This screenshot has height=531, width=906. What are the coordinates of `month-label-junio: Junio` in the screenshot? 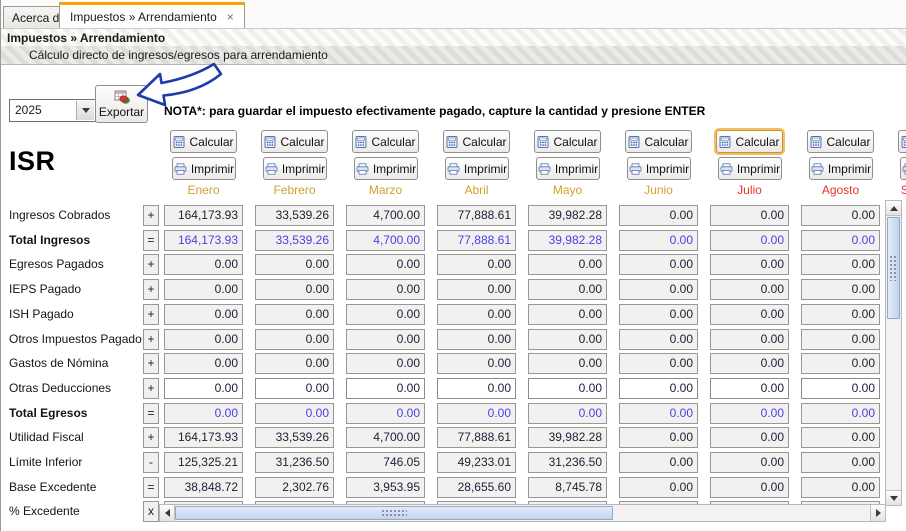 It's located at (658, 190).